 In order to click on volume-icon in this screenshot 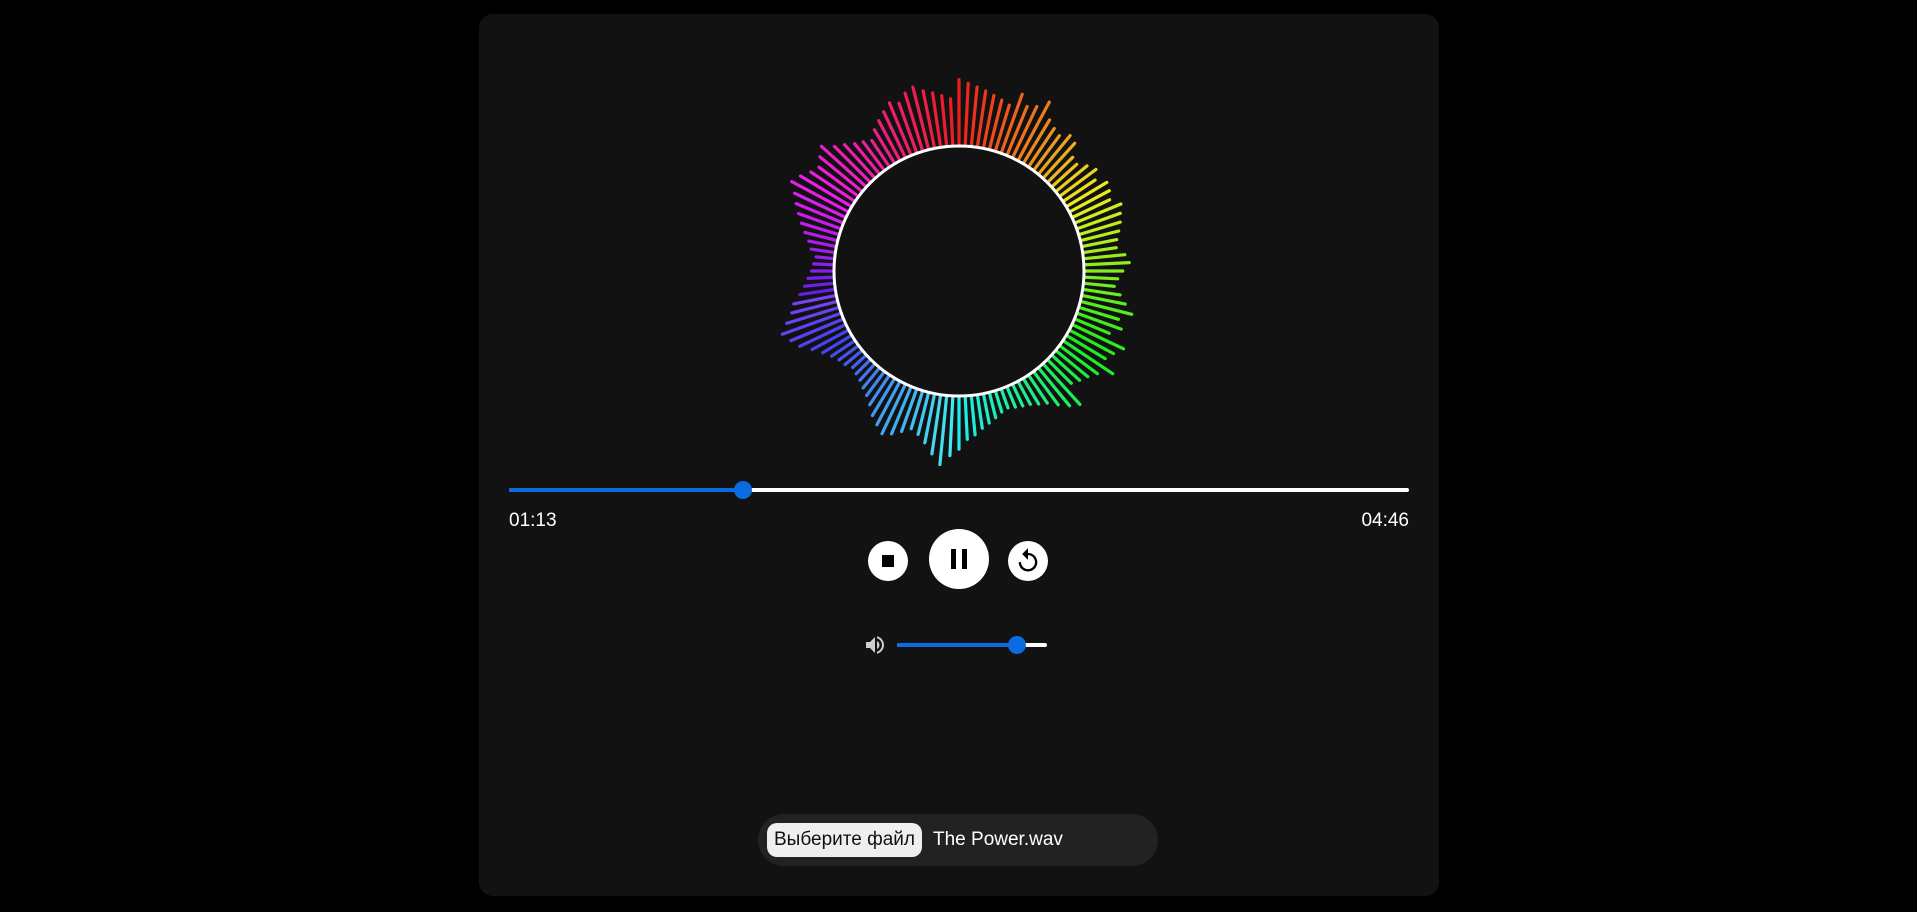, I will do `click(875, 645)`.